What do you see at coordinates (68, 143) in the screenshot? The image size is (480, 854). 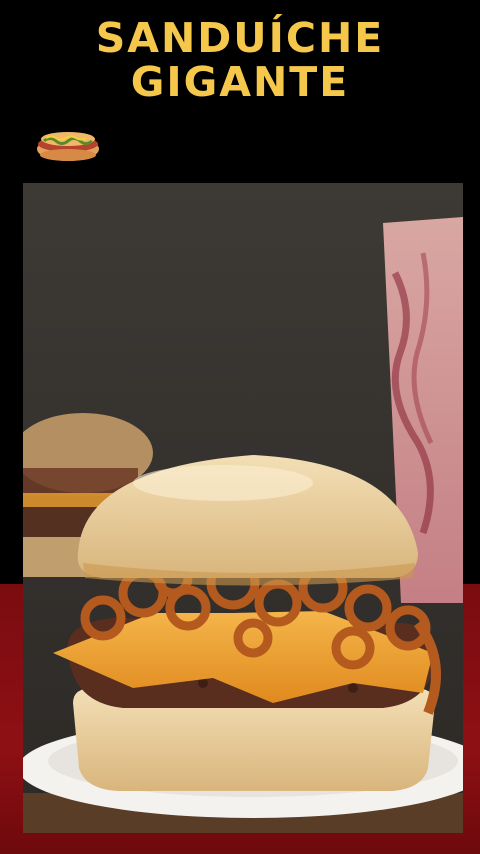 I see `hotdog-icon` at bounding box center [68, 143].